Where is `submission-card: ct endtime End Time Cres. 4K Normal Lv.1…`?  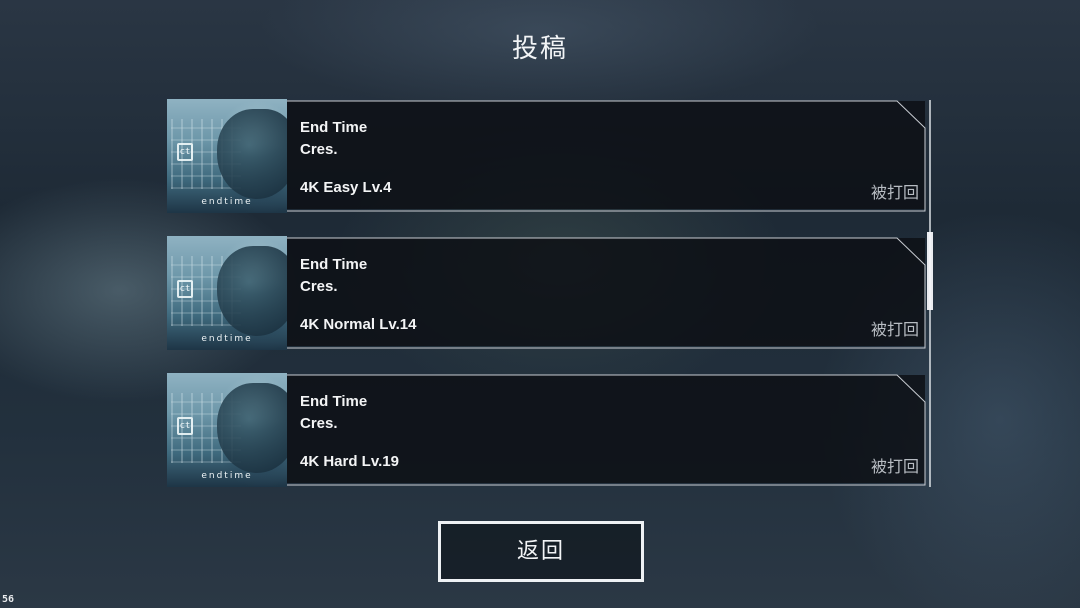 submission-card: ct endtime End Time Cres. 4K Normal Lv.1… is located at coordinates (547, 294).